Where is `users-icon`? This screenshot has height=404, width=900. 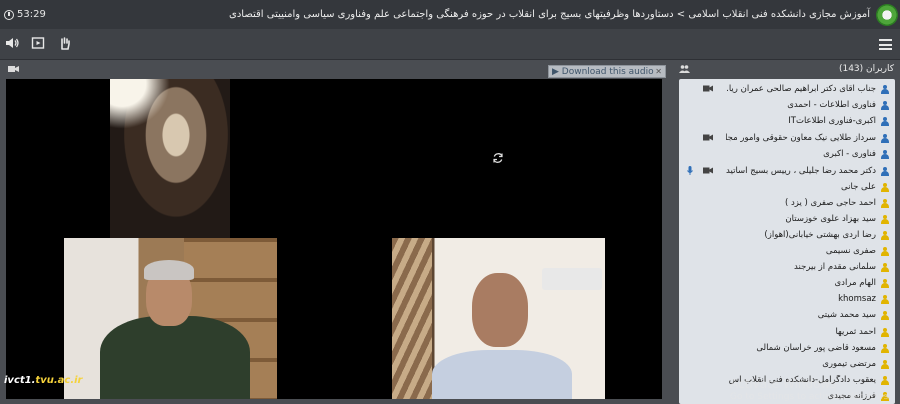 users-icon is located at coordinates (684, 69).